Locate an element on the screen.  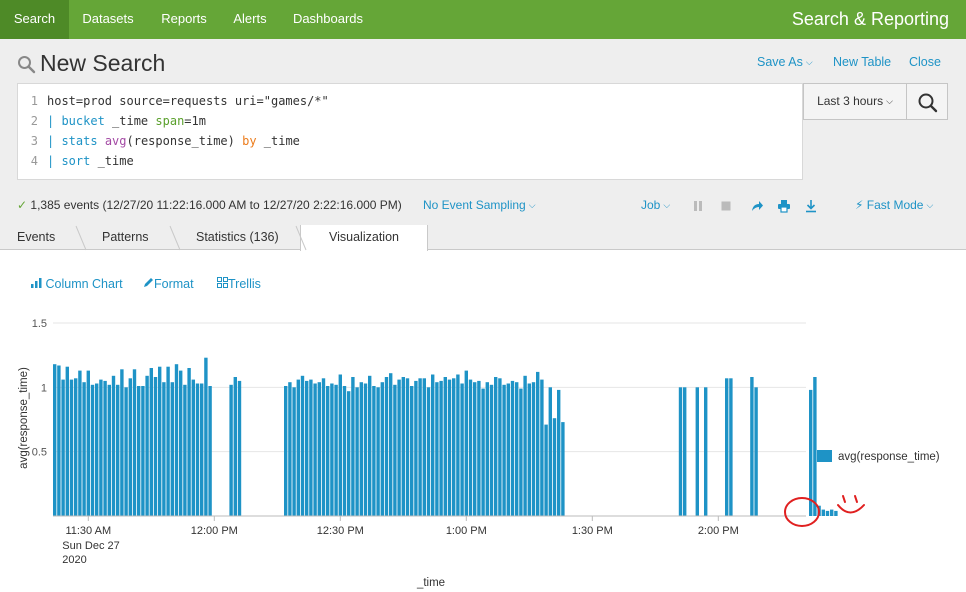
time-range-picker: Last 3 hours ⌵ is located at coordinates (855, 101).